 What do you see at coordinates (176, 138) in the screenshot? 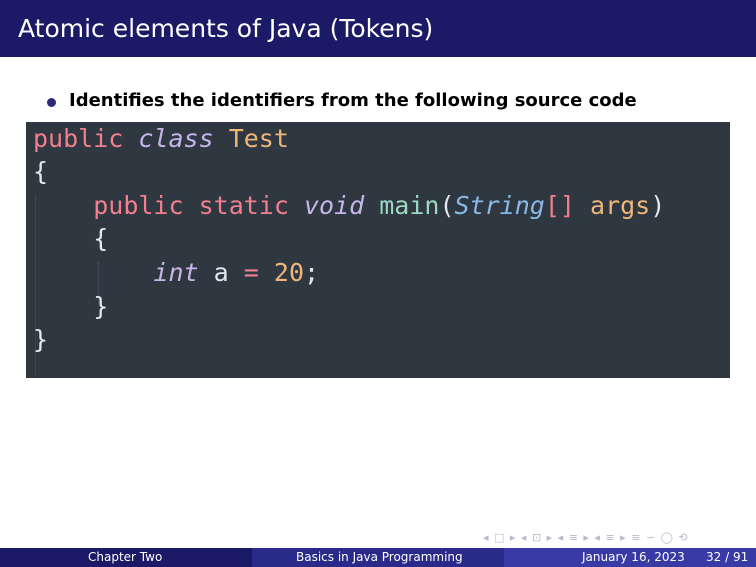
I see `keyword-class: class` at bounding box center [176, 138].